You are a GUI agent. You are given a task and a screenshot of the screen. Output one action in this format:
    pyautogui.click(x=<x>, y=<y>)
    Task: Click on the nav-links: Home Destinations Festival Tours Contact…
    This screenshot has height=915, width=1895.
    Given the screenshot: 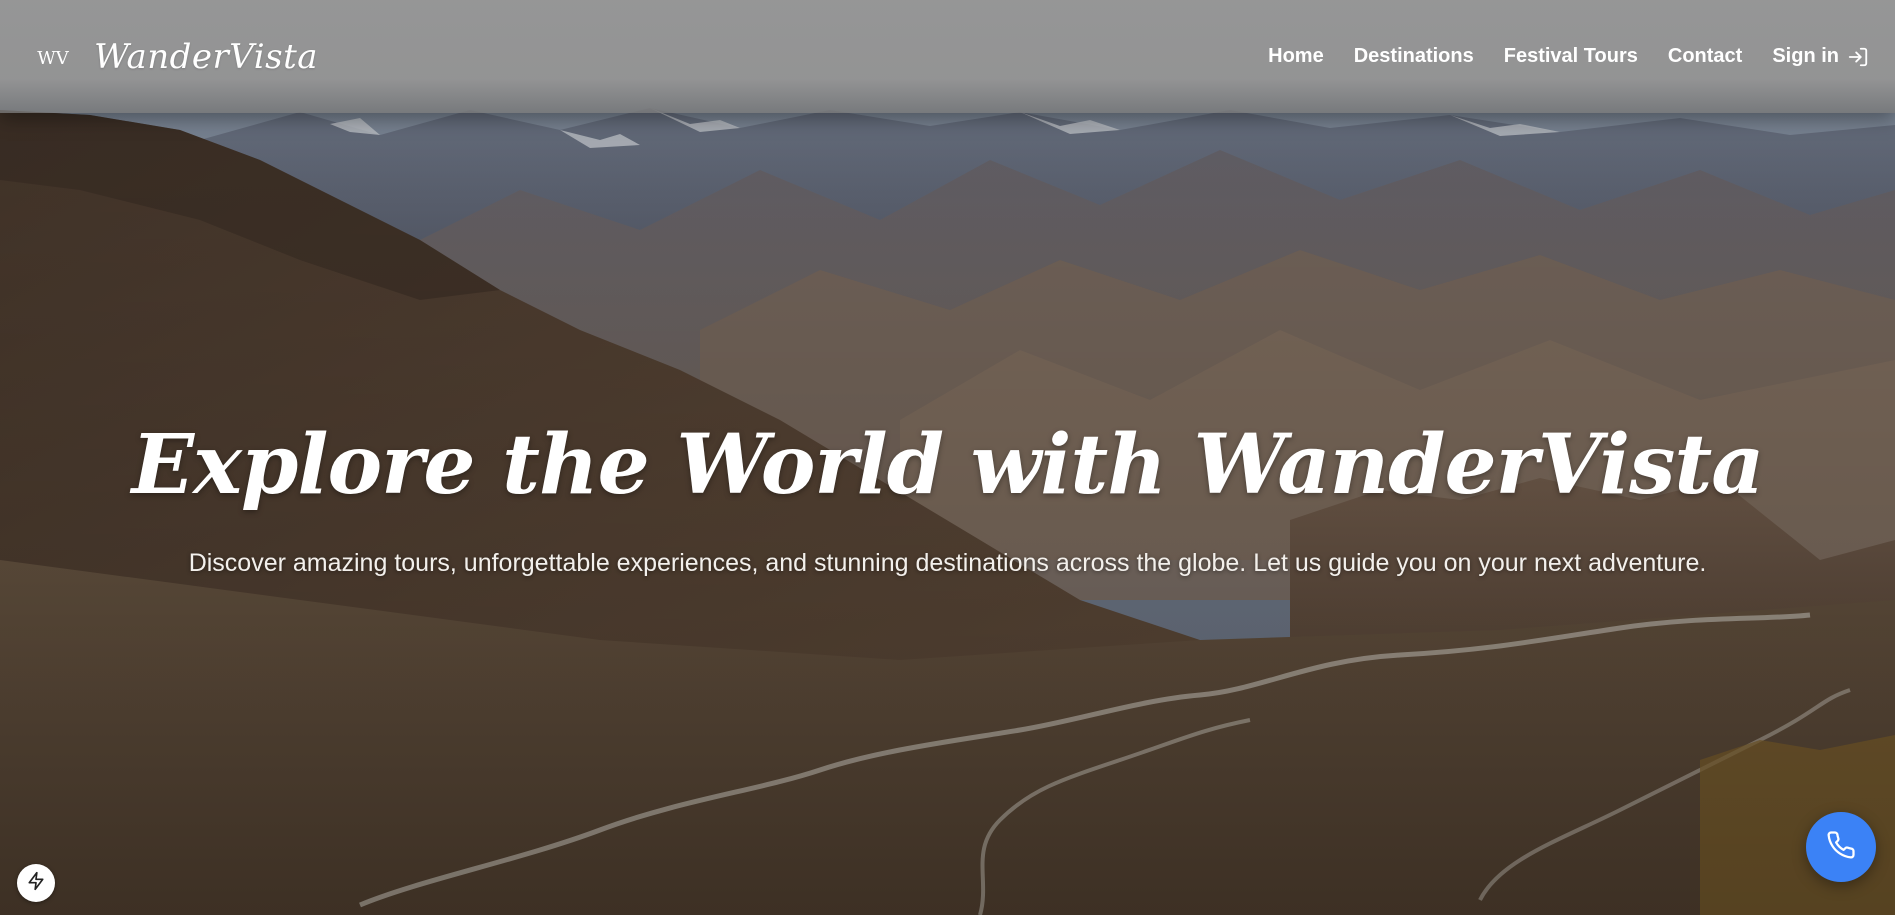 What is the action you would take?
    pyautogui.click(x=1568, y=56)
    